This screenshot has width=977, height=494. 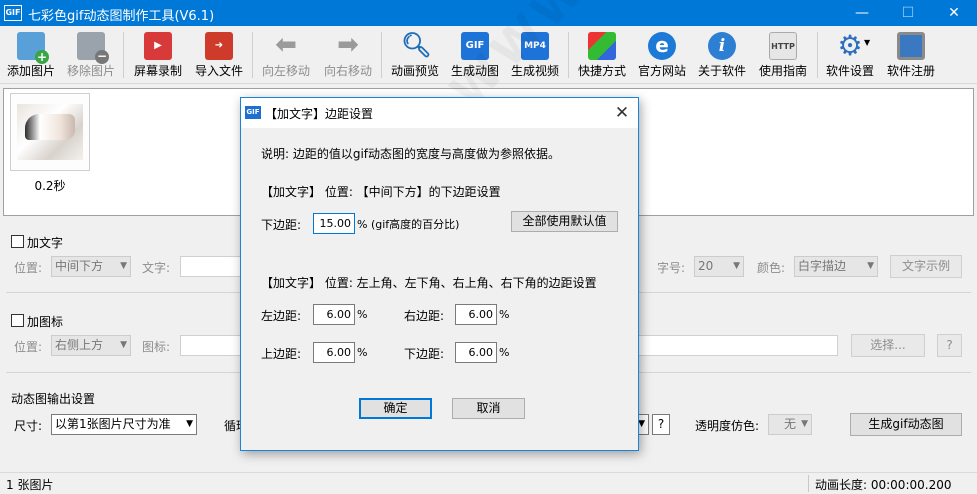 I want to click on dialog-logo-icon: GIF, so click(x=253, y=112).